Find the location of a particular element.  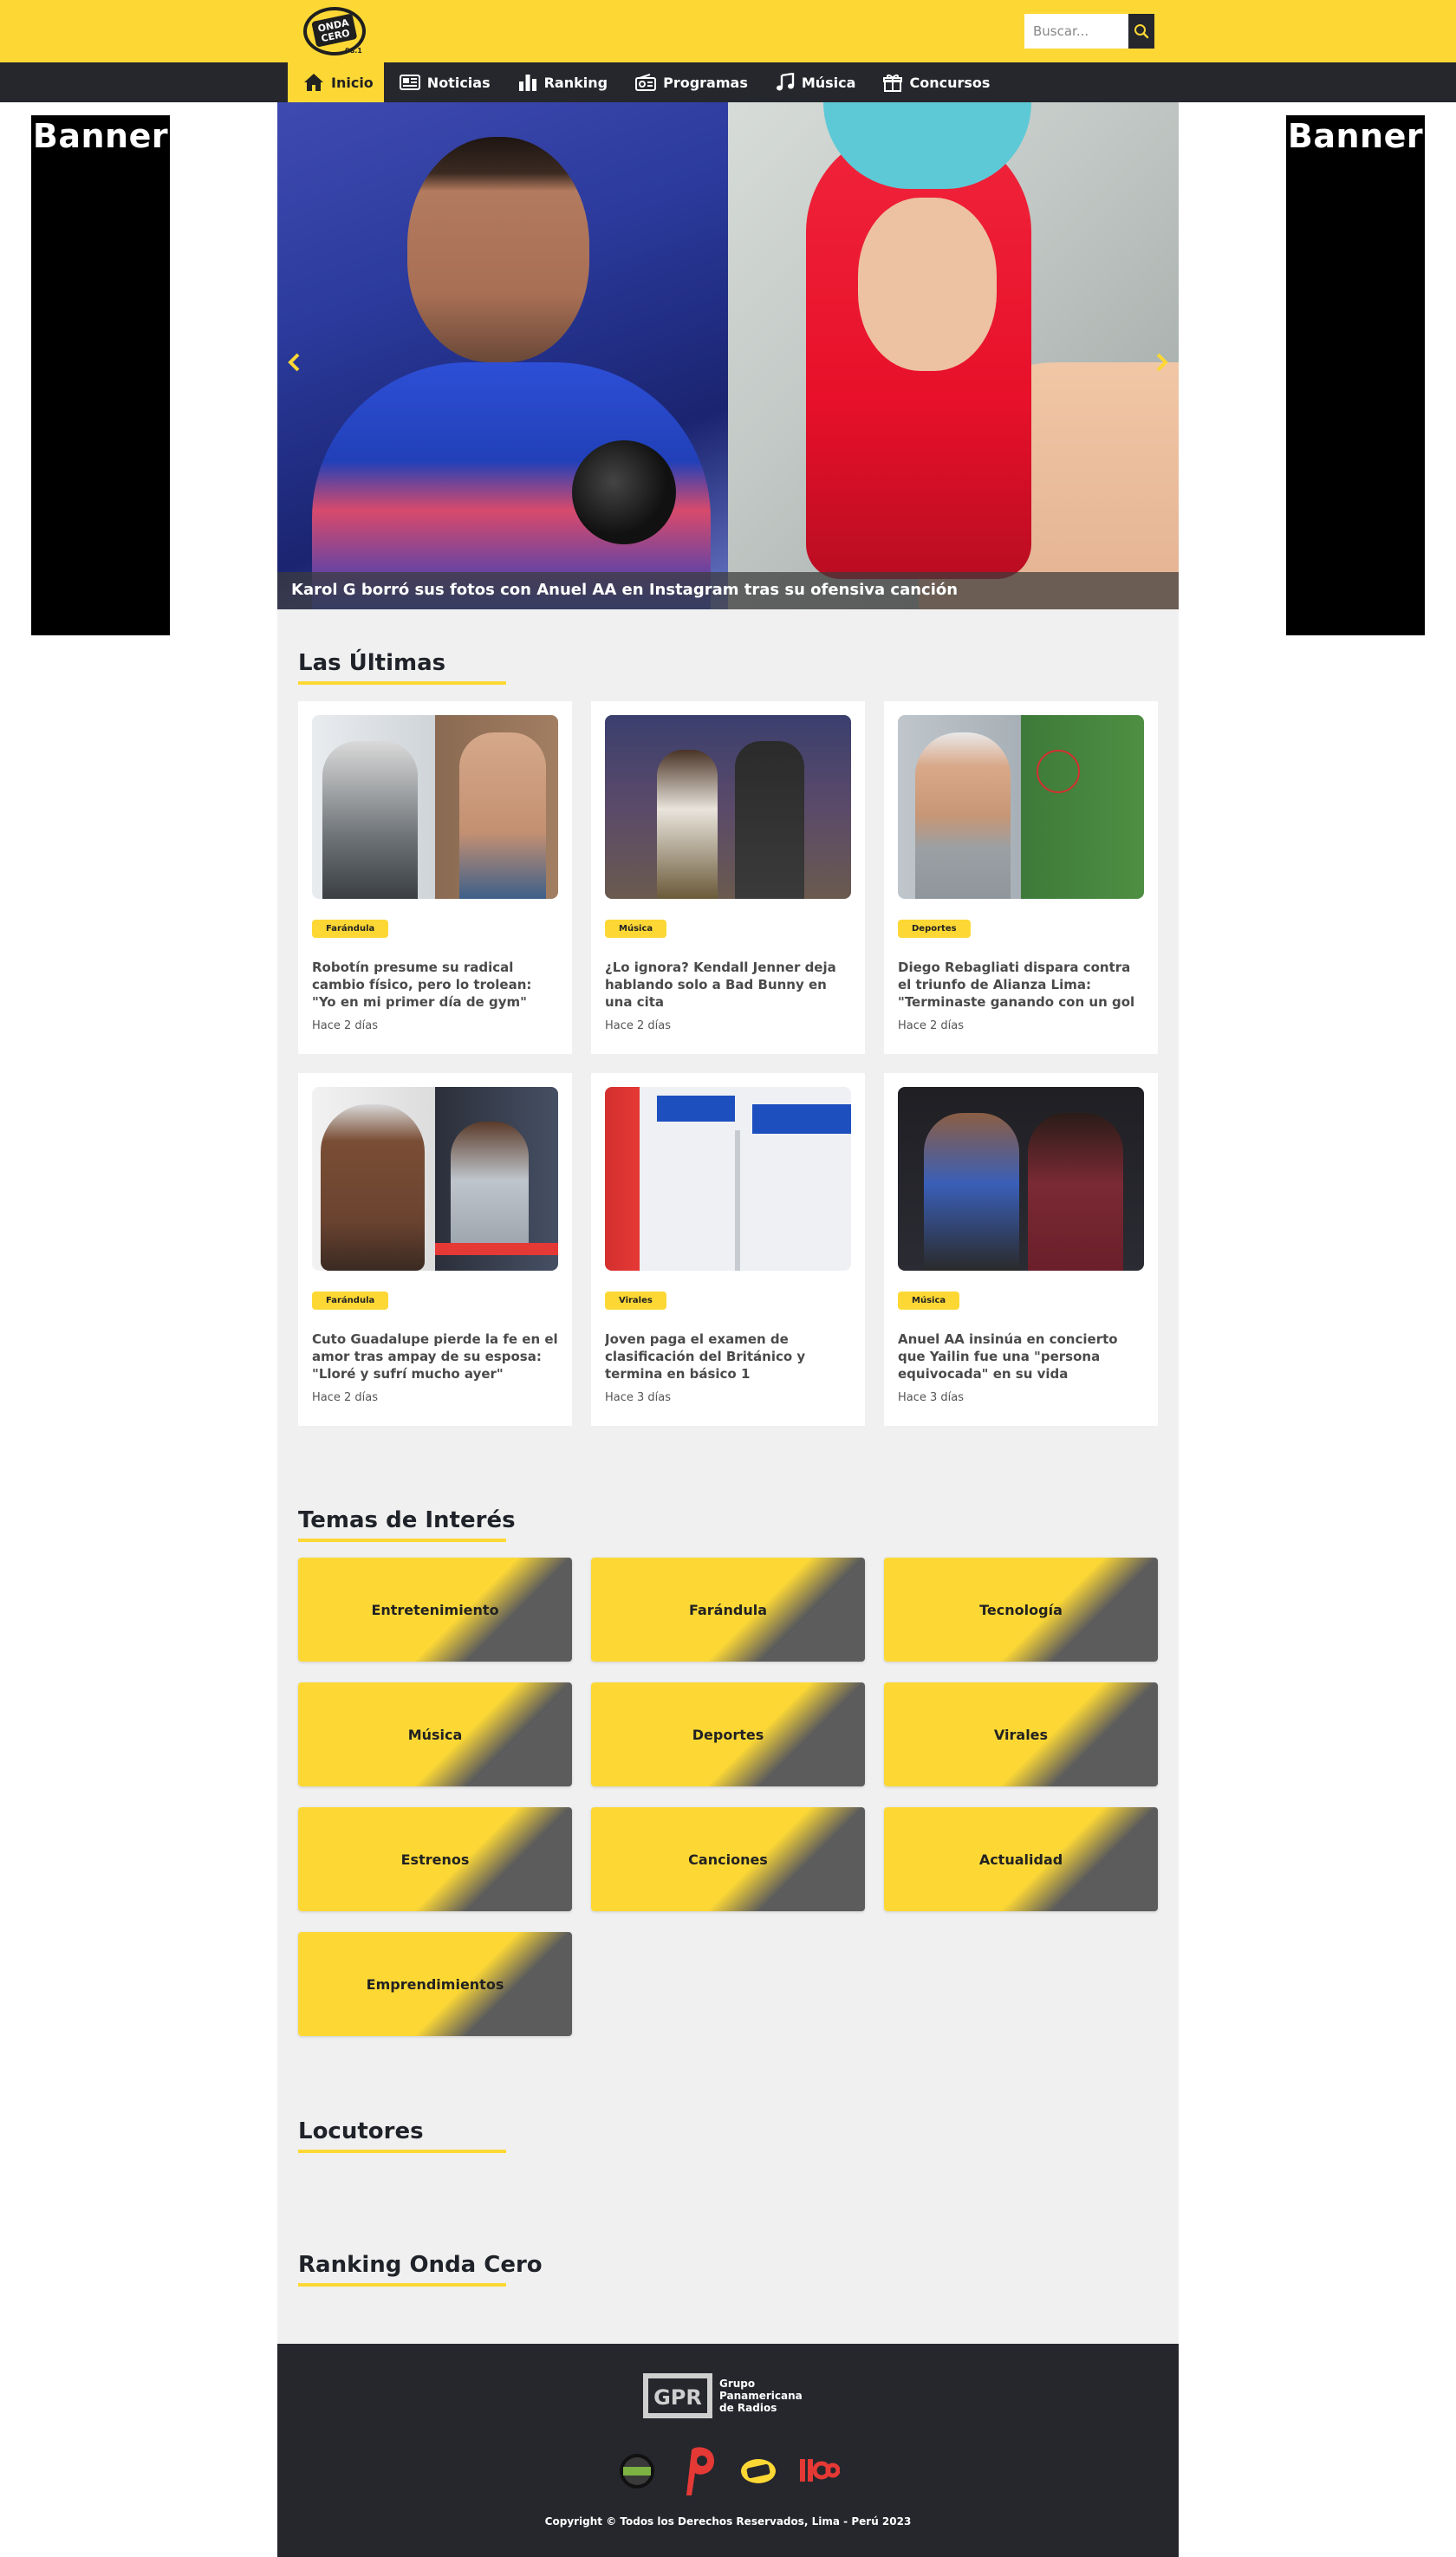

slider-prev-button is located at coordinates (294, 362).